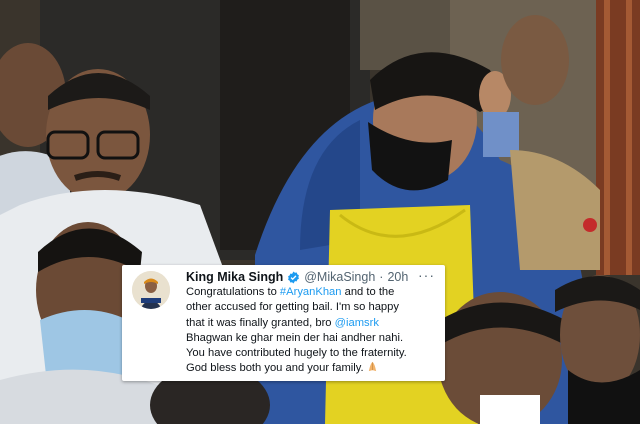 The image size is (640, 424). What do you see at coordinates (312, 368) in the screenshot?
I see `tweet-line: God bless both you and your family.` at bounding box center [312, 368].